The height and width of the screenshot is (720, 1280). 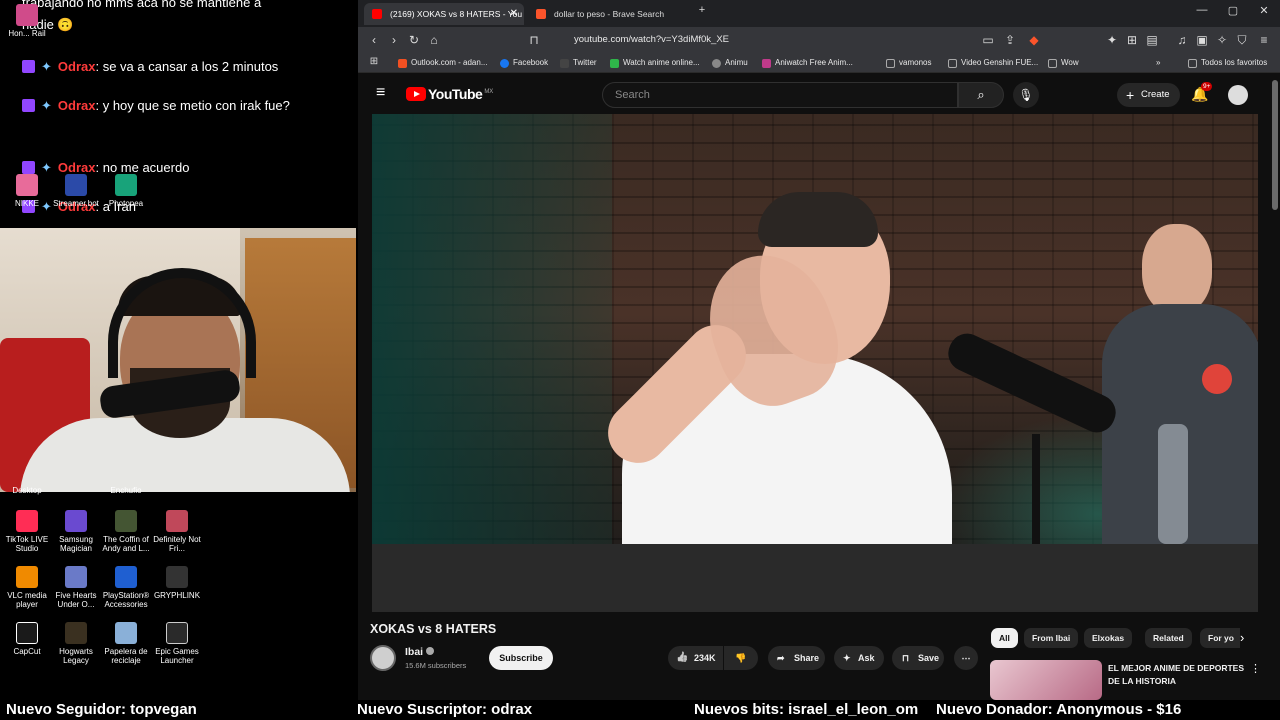 I want to click on vpn-shield-icon: ⛉, so click(x=1242, y=40).